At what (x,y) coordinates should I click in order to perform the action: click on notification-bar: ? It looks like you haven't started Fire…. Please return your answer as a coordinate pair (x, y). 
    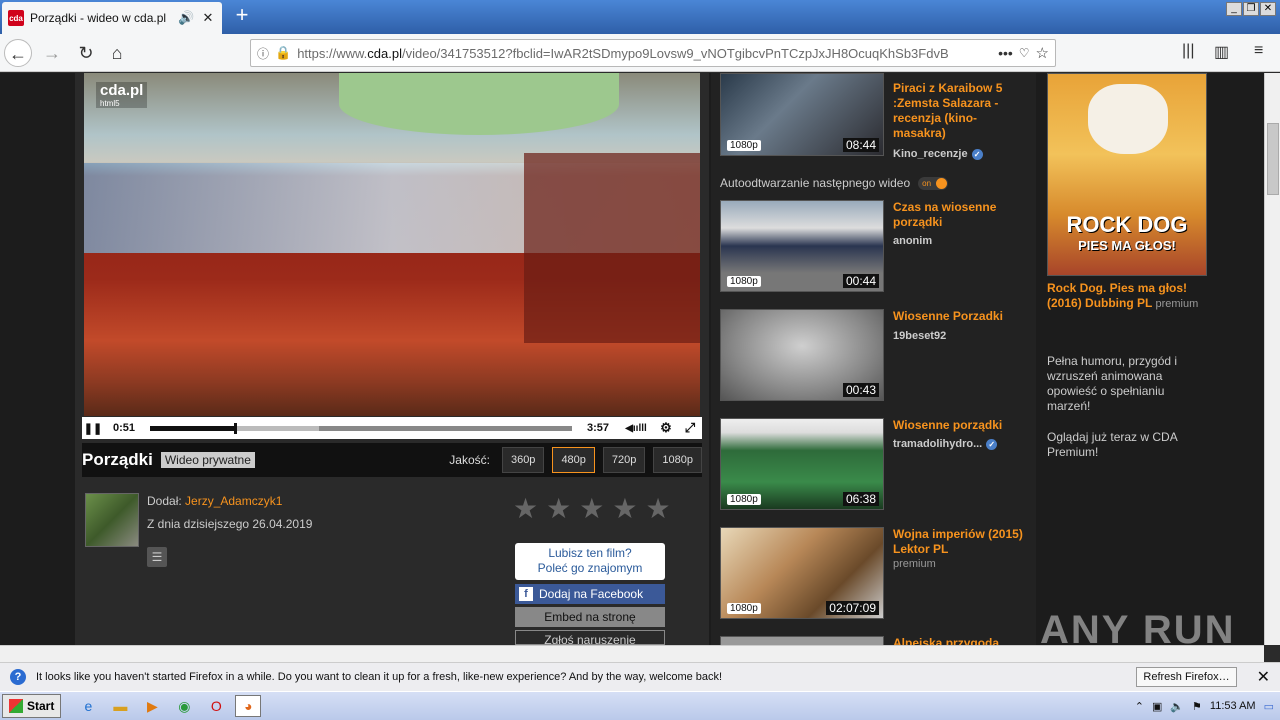
    Looking at the image, I should click on (640, 676).